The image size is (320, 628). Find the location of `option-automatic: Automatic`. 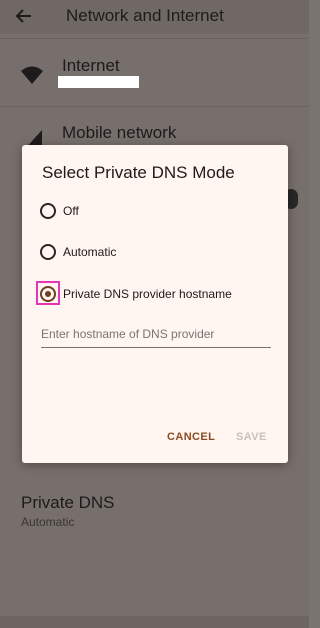

option-automatic: Automatic is located at coordinates (158, 254).